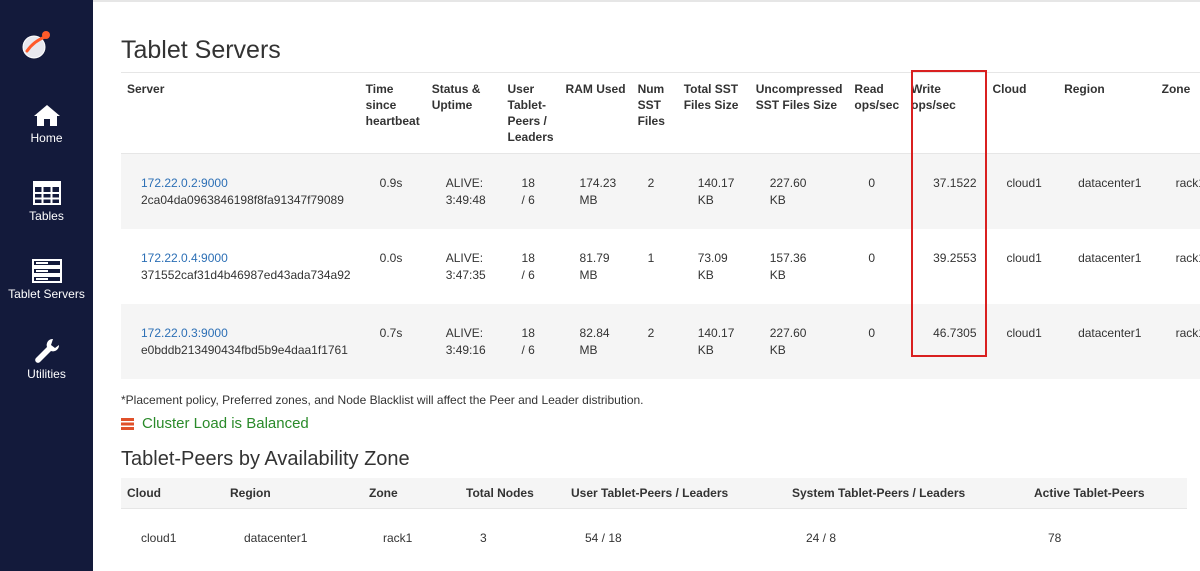  Describe the element at coordinates (788, 183) in the screenshot. I see `uncompressed-value: 227.60` at that location.